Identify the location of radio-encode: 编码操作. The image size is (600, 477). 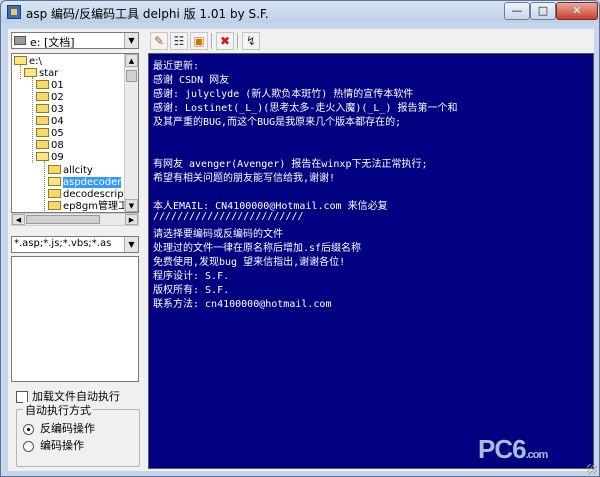
(53, 444).